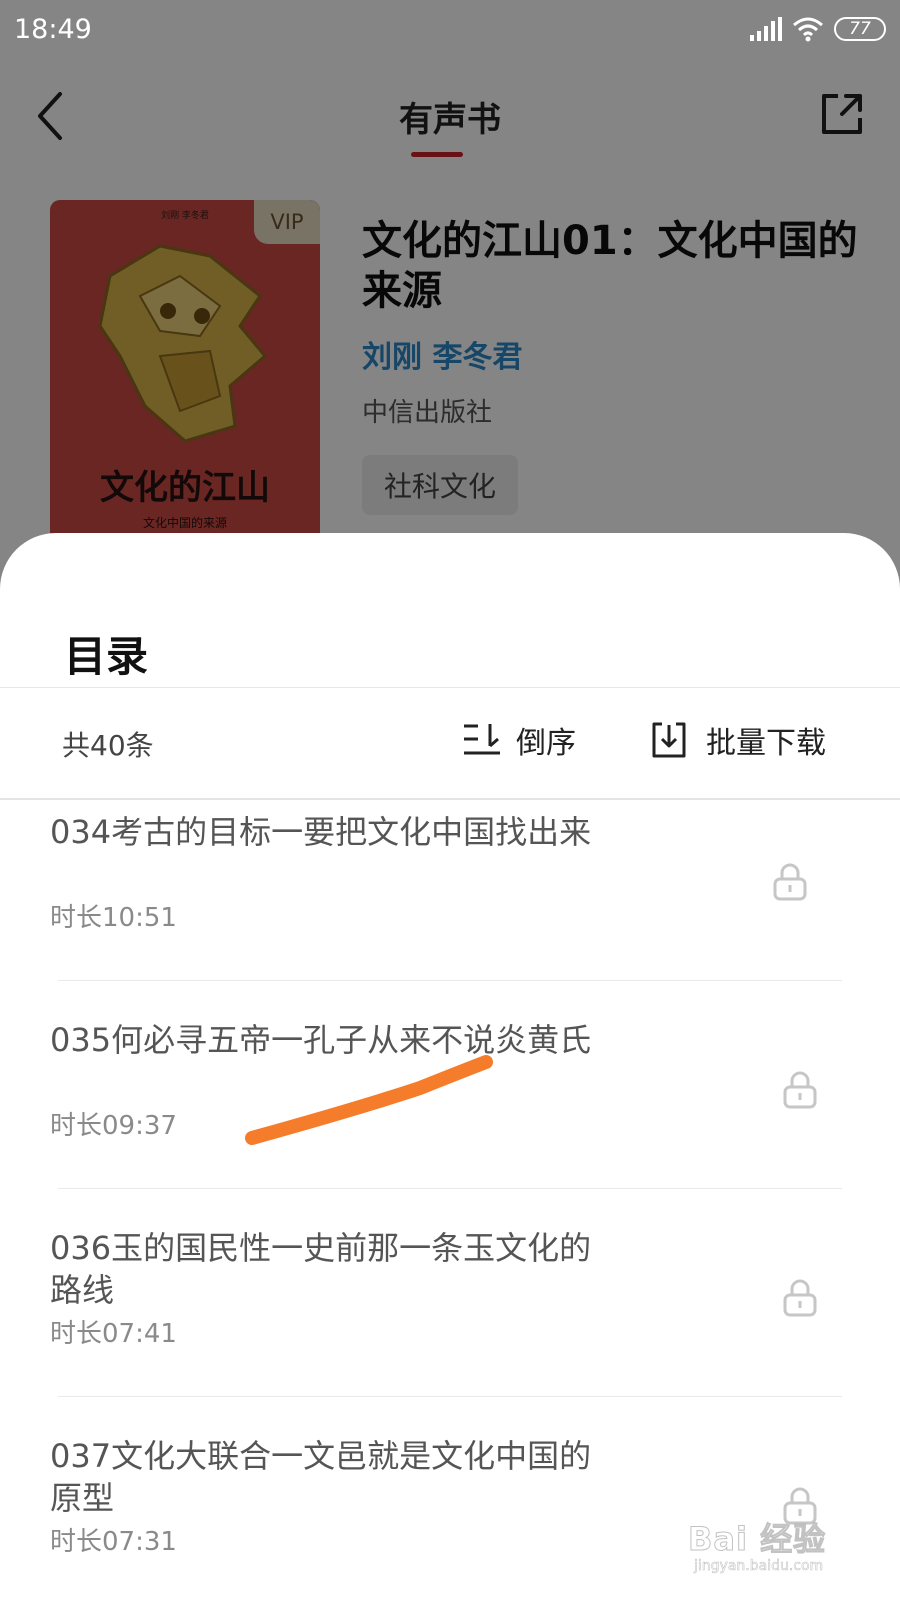  I want to click on status-icons: 77, so click(818, 29).